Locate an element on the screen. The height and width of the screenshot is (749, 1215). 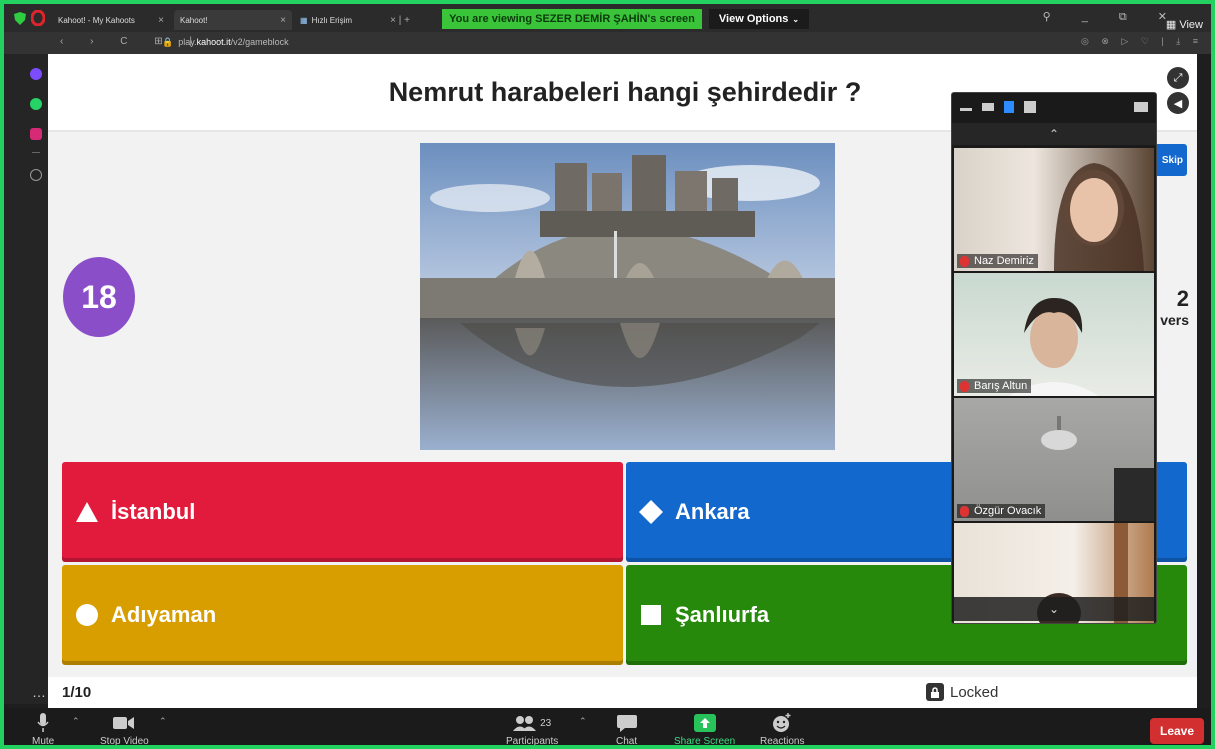
video-panel: ⌃ Naz Demiriz Barış Altun Özgür Ovacık ⌄ is located at coordinates (1054, 358).